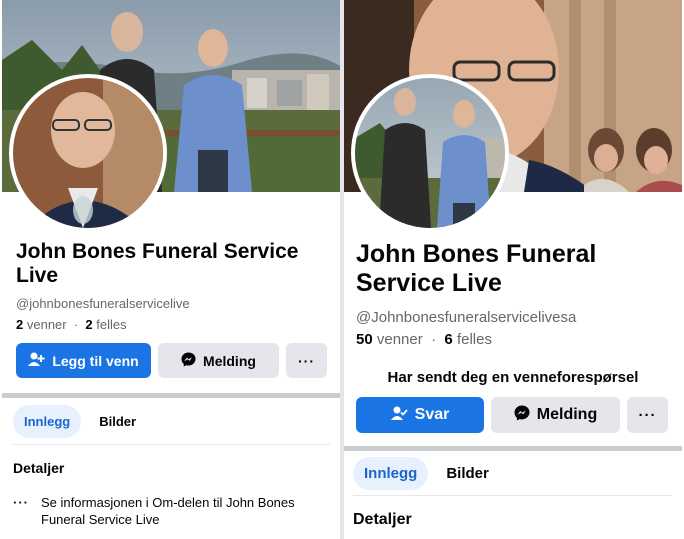  Describe the element at coordinates (513, 377) in the screenshot. I see `friend-request-notice: Har sendt deg en venneforespørsel` at that location.